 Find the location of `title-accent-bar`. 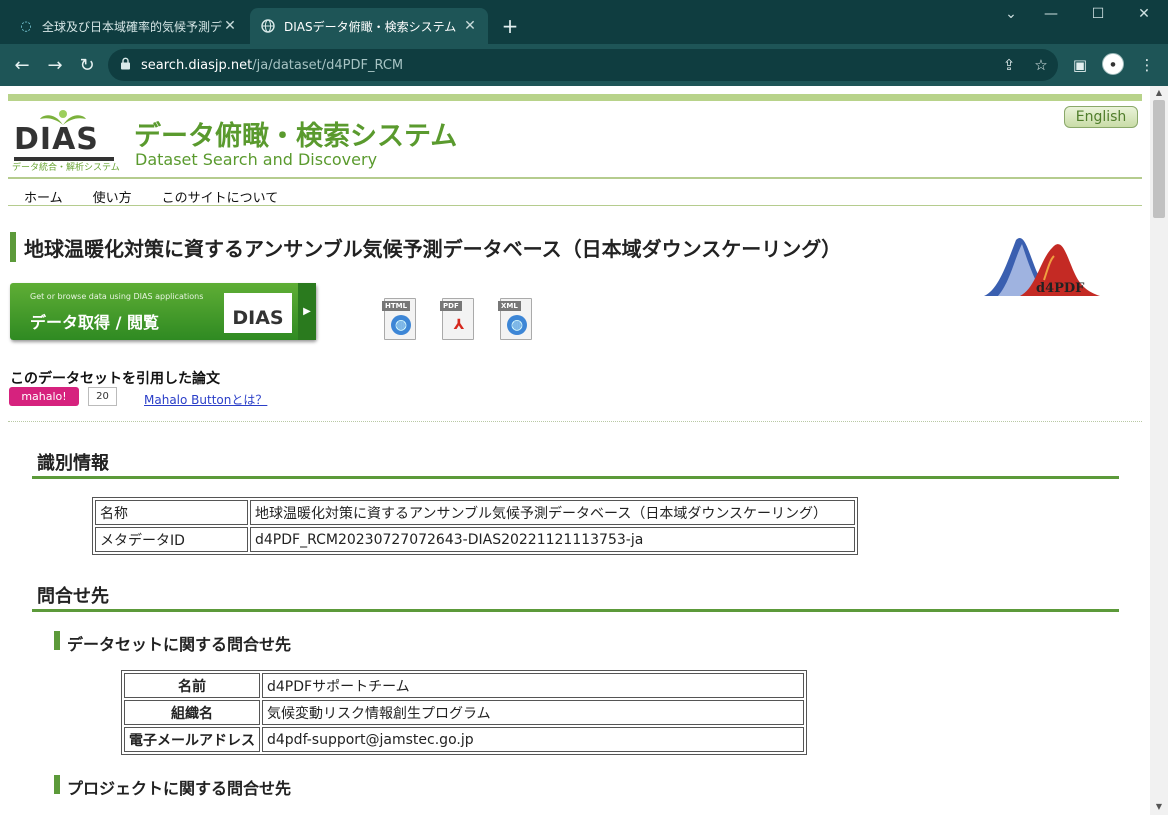

title-accent-bar is located at coordinates (13, 247).